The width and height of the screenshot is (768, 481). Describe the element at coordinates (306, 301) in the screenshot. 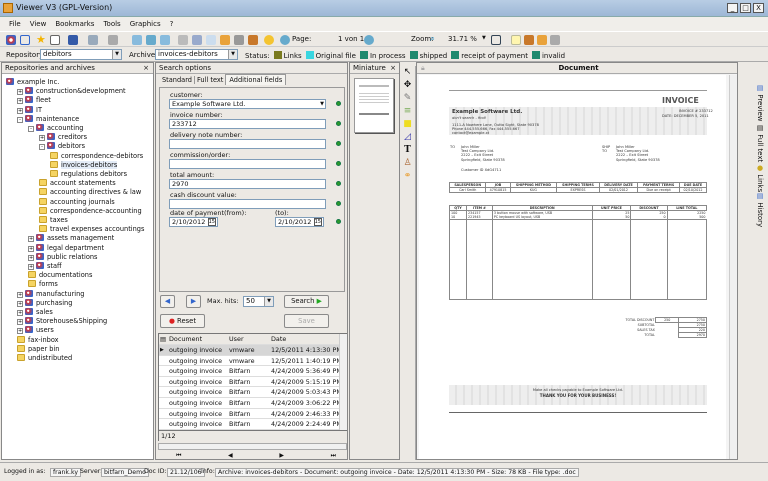

I see `search-button: Search ▶` at that location.